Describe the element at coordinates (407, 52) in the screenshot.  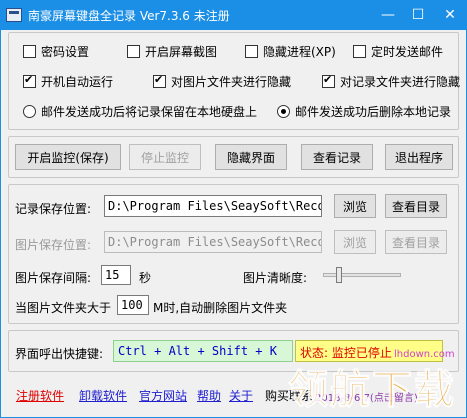
I see `scheduled-mail-label: 定时发送邮件` at that location.